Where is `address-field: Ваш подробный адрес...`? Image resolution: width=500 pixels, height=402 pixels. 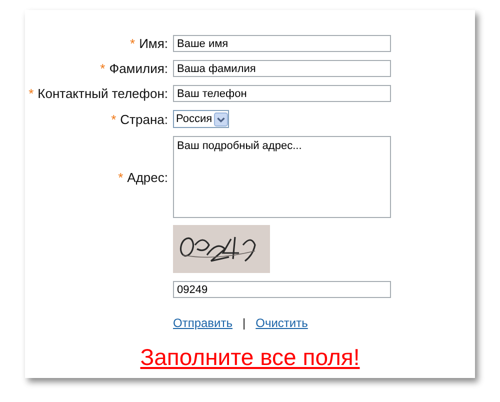 address-field: Ваш подробный адрес... is located at coordinates (282, 177).